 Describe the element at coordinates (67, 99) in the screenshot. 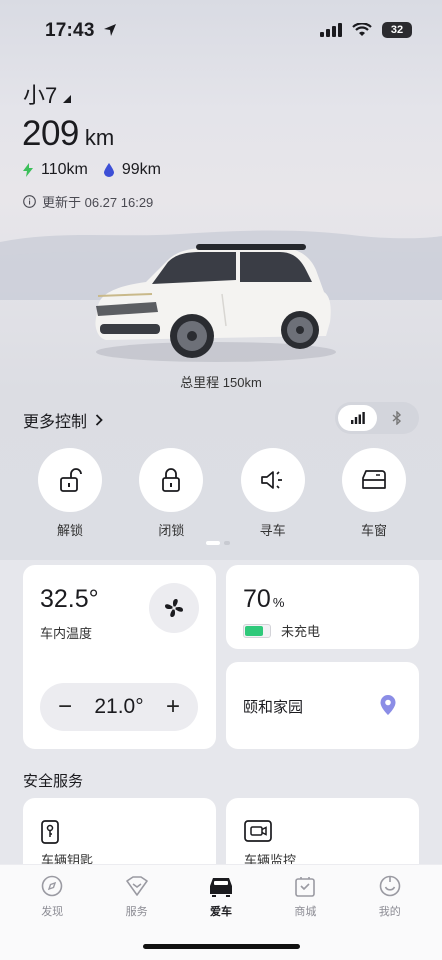

I see `corner-triangle-icon` at that location.